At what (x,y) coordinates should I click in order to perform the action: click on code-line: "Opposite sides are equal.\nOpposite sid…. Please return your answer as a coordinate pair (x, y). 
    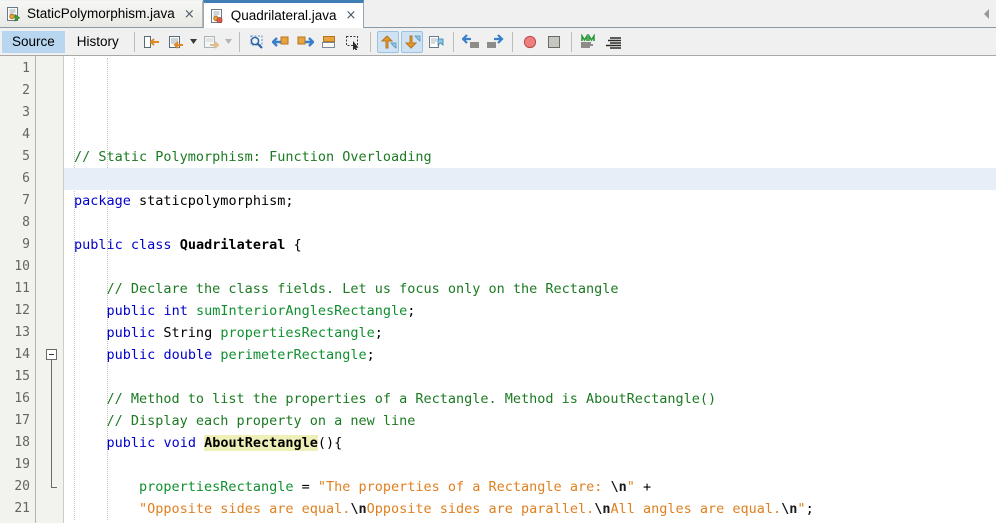
    Looking at the image, I should click on (530, 509).